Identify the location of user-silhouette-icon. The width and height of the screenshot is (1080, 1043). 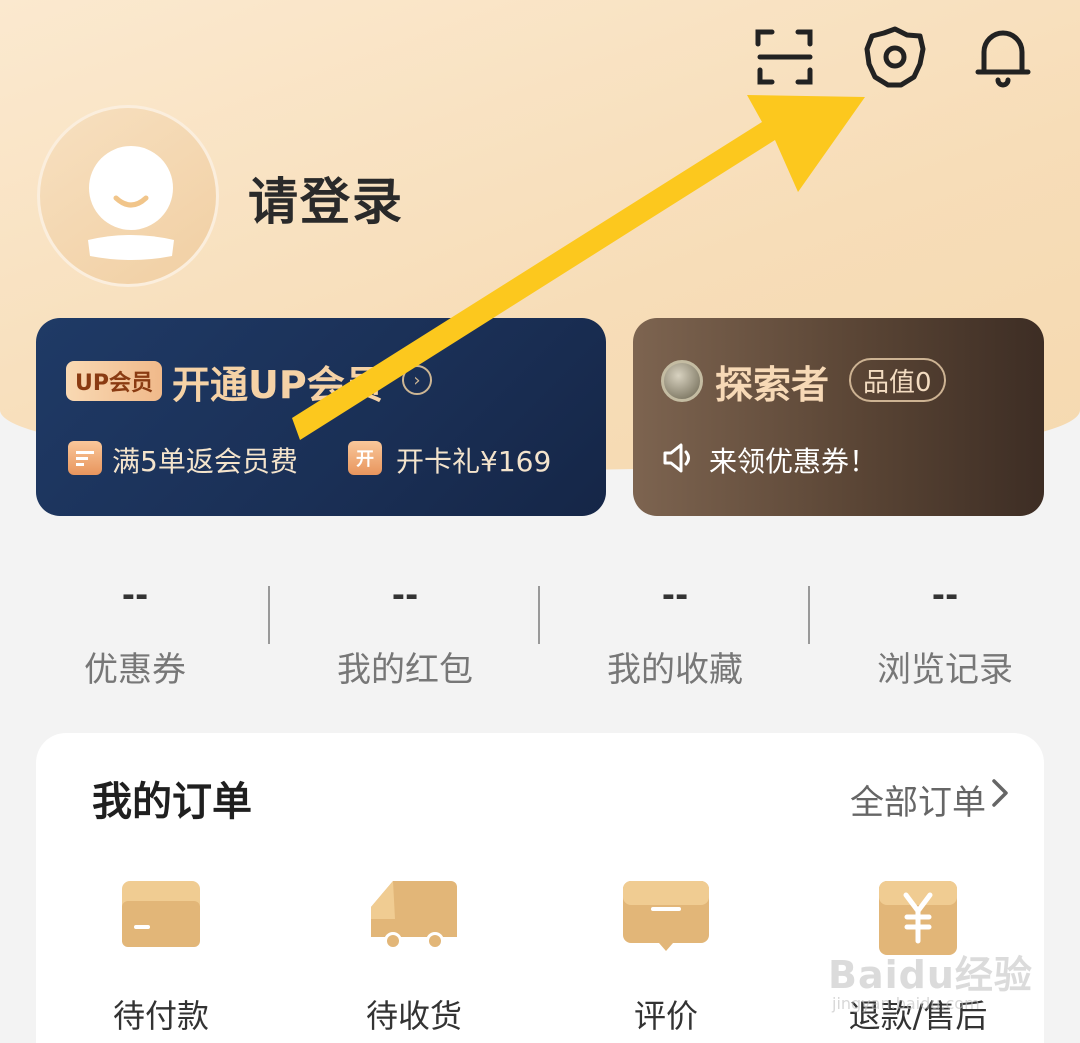
(131, 203).